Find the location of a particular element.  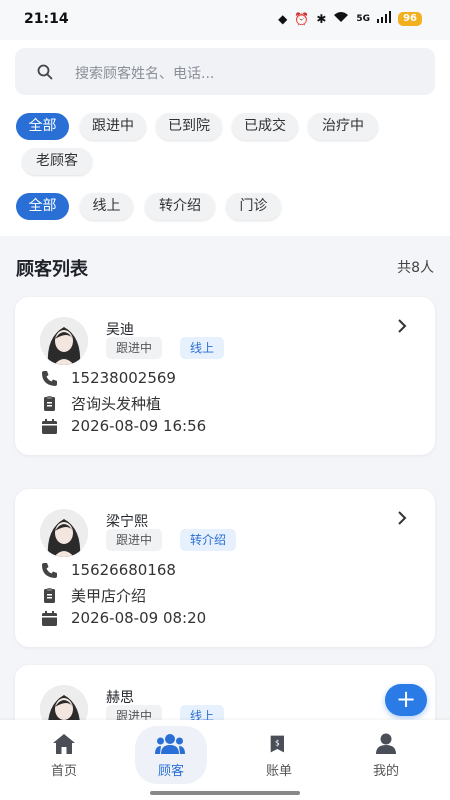

customer-phone-row: 15626680168 is located at coordinates (108, 570).